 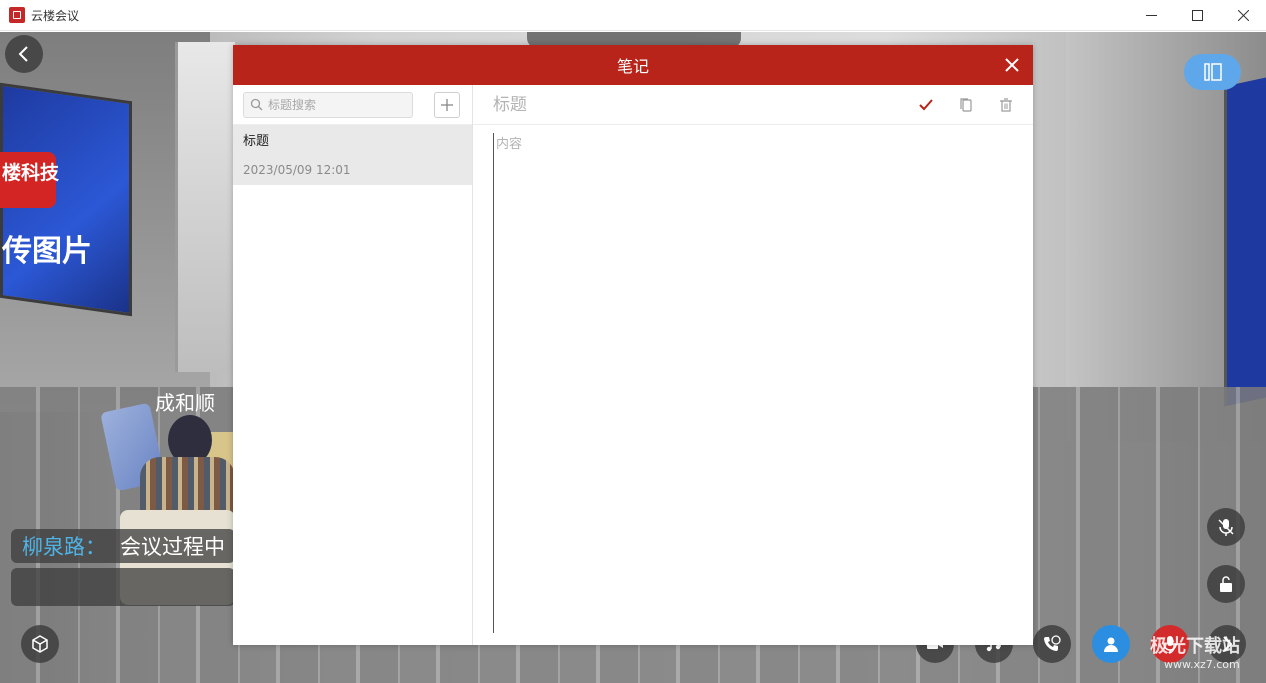 What do you see at coordinates (1195, 646) in the screenshot?
I see `watermark-text: 极光下载站` at bounding box center [1195, 646].